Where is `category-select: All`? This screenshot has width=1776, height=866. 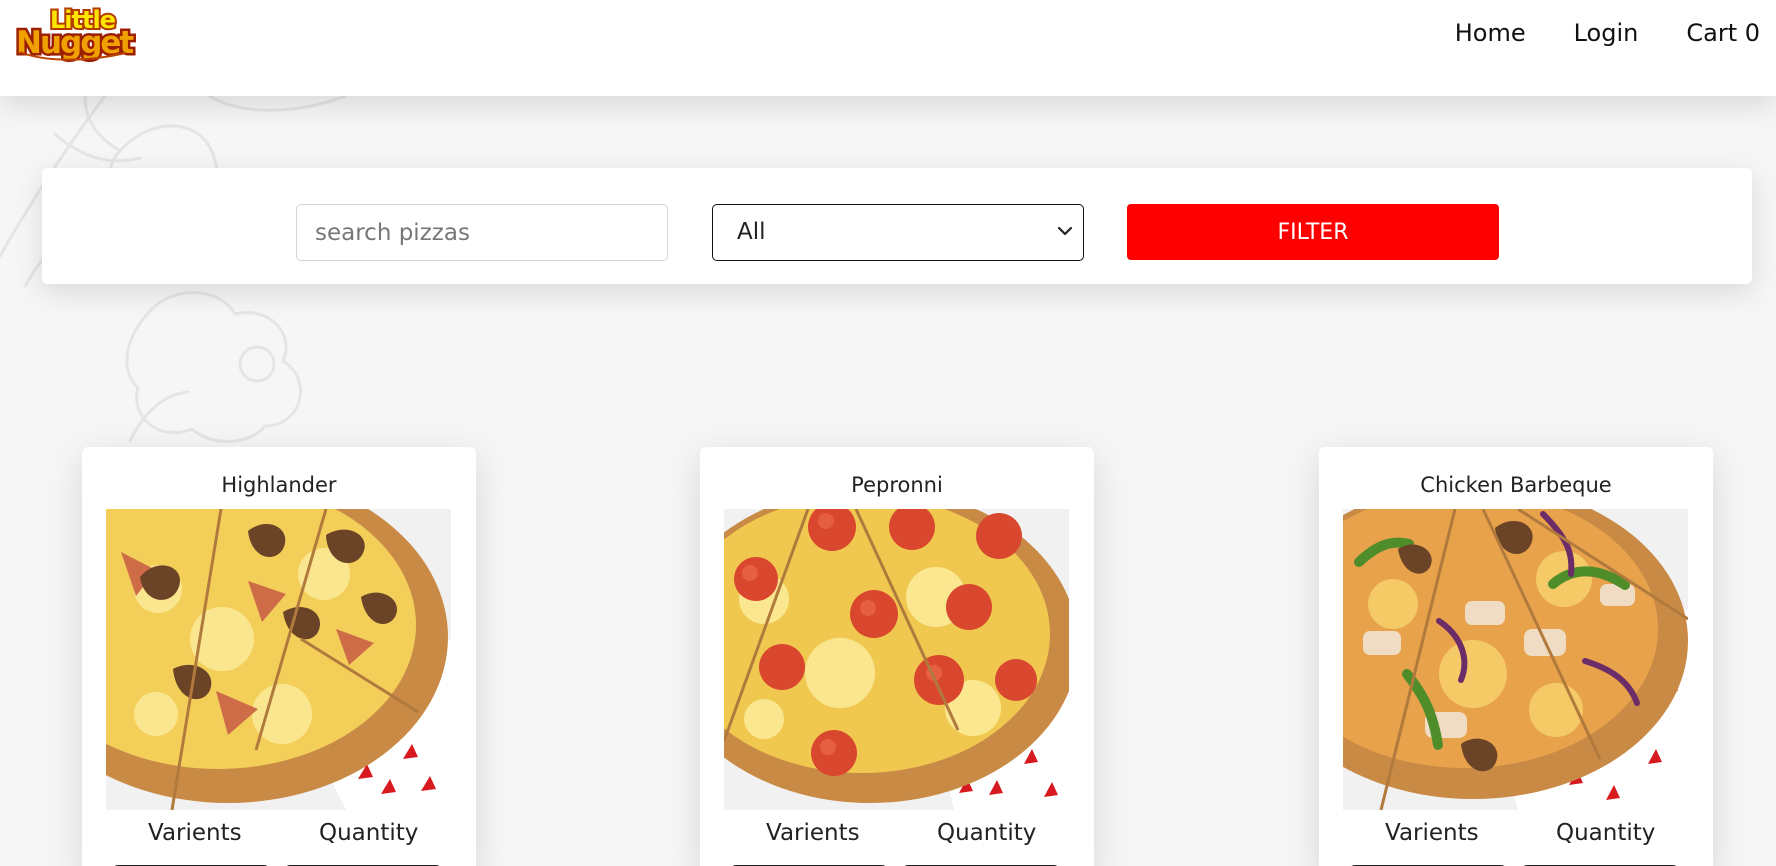 category-select: All is located at coordinates (898, 232).